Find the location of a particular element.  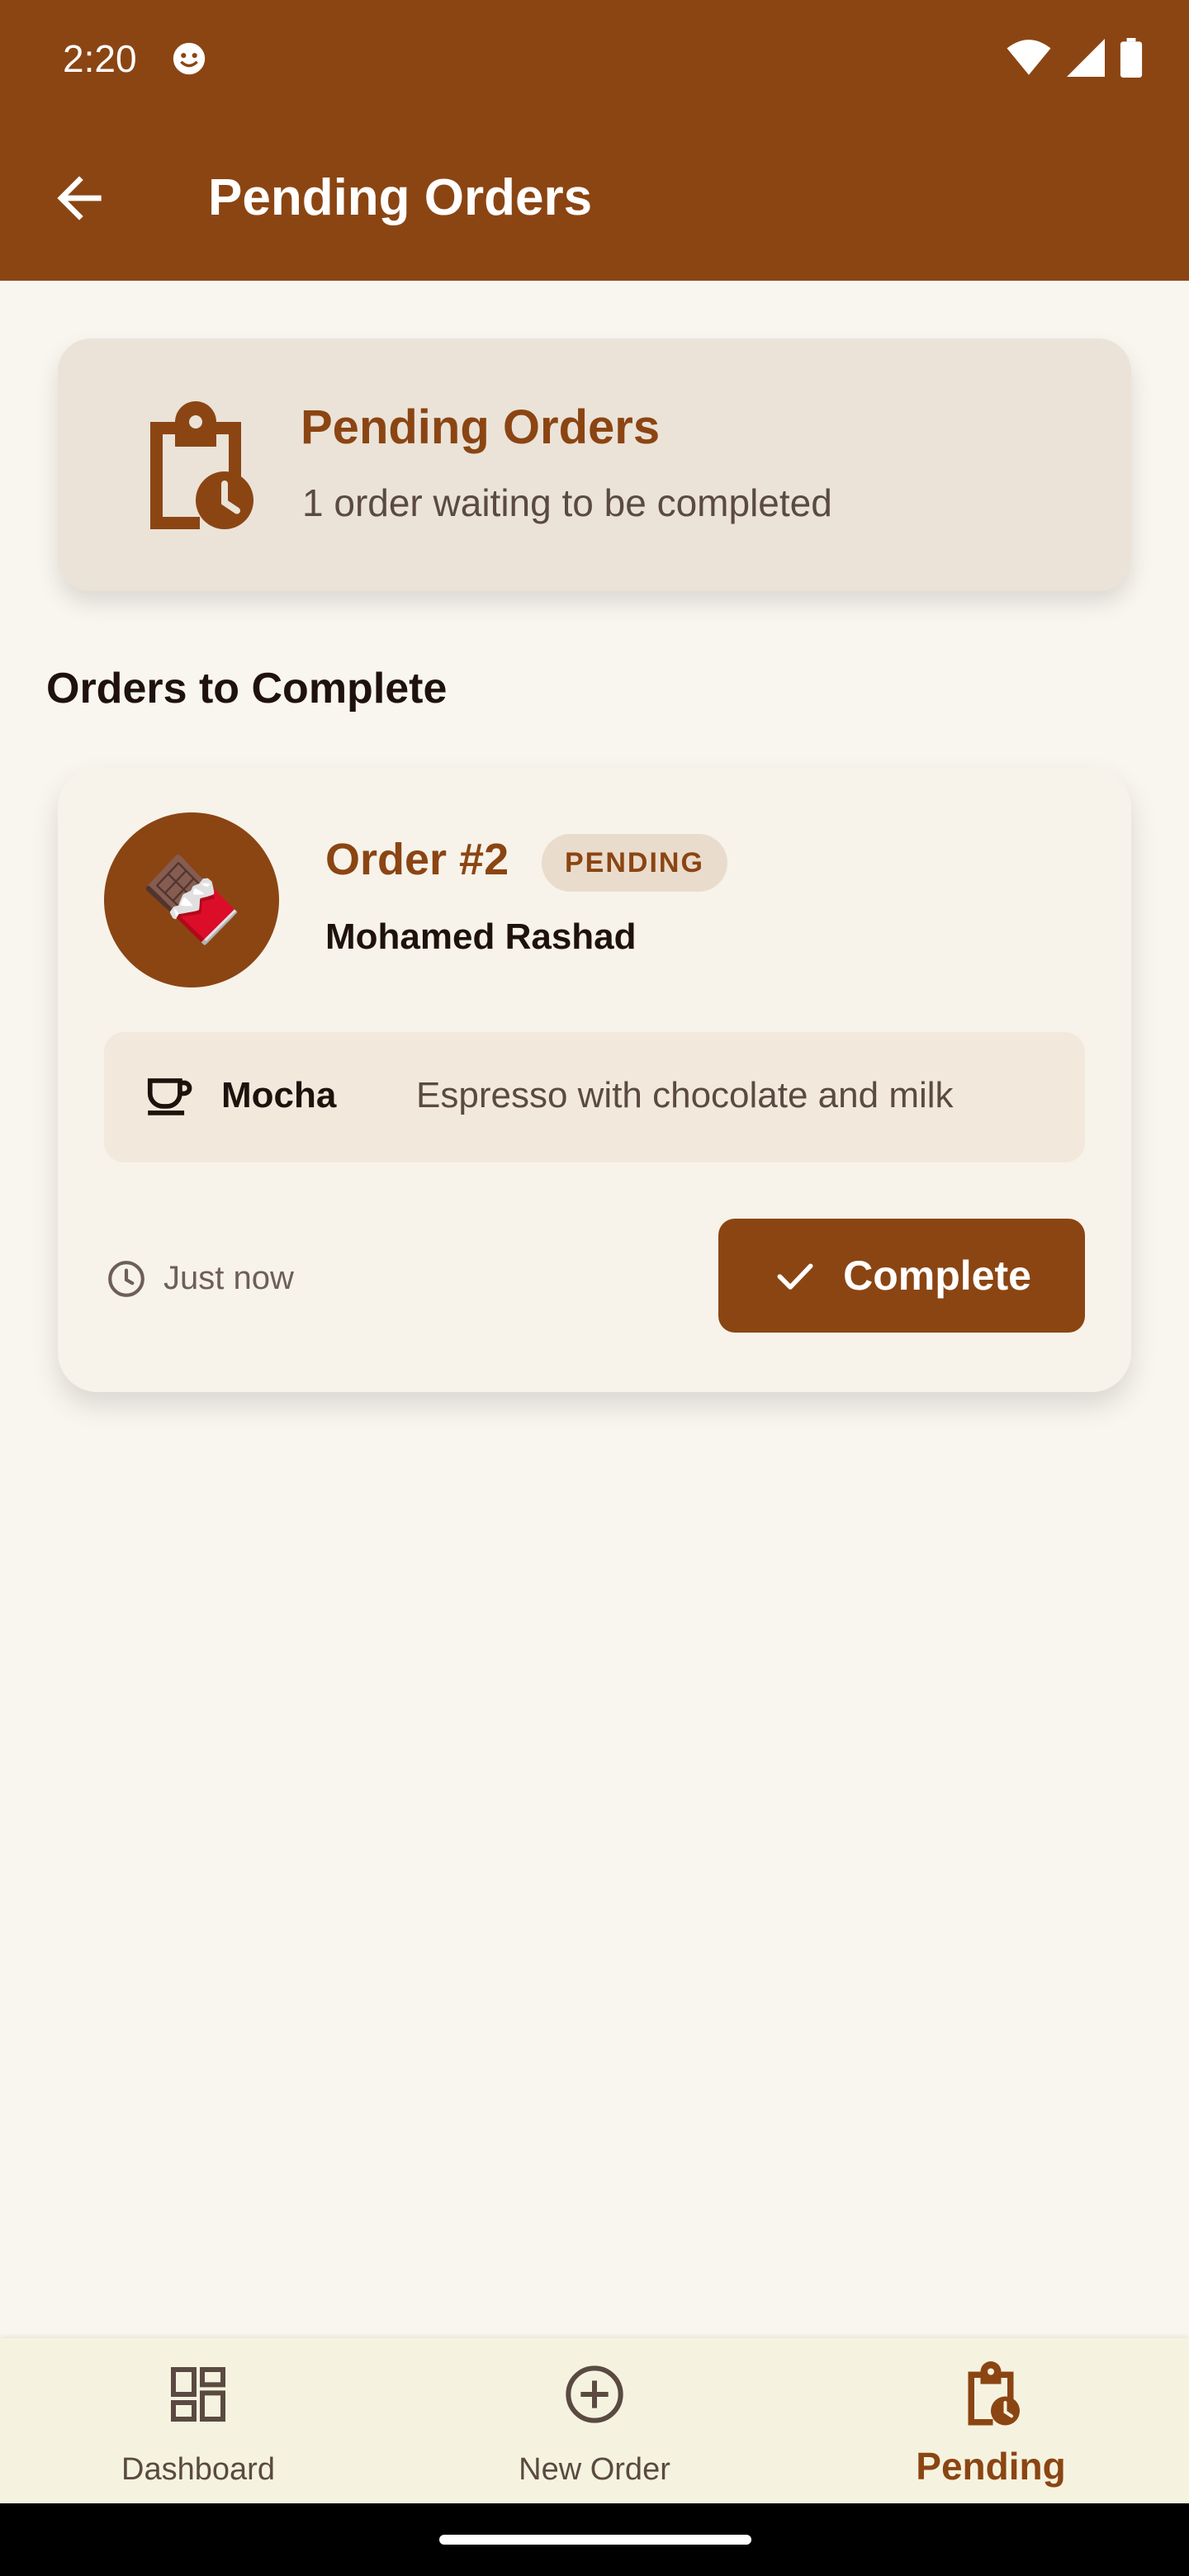

order-item: Mocha Espresso with chocolate and milk is located at coordinates (594, 1097).